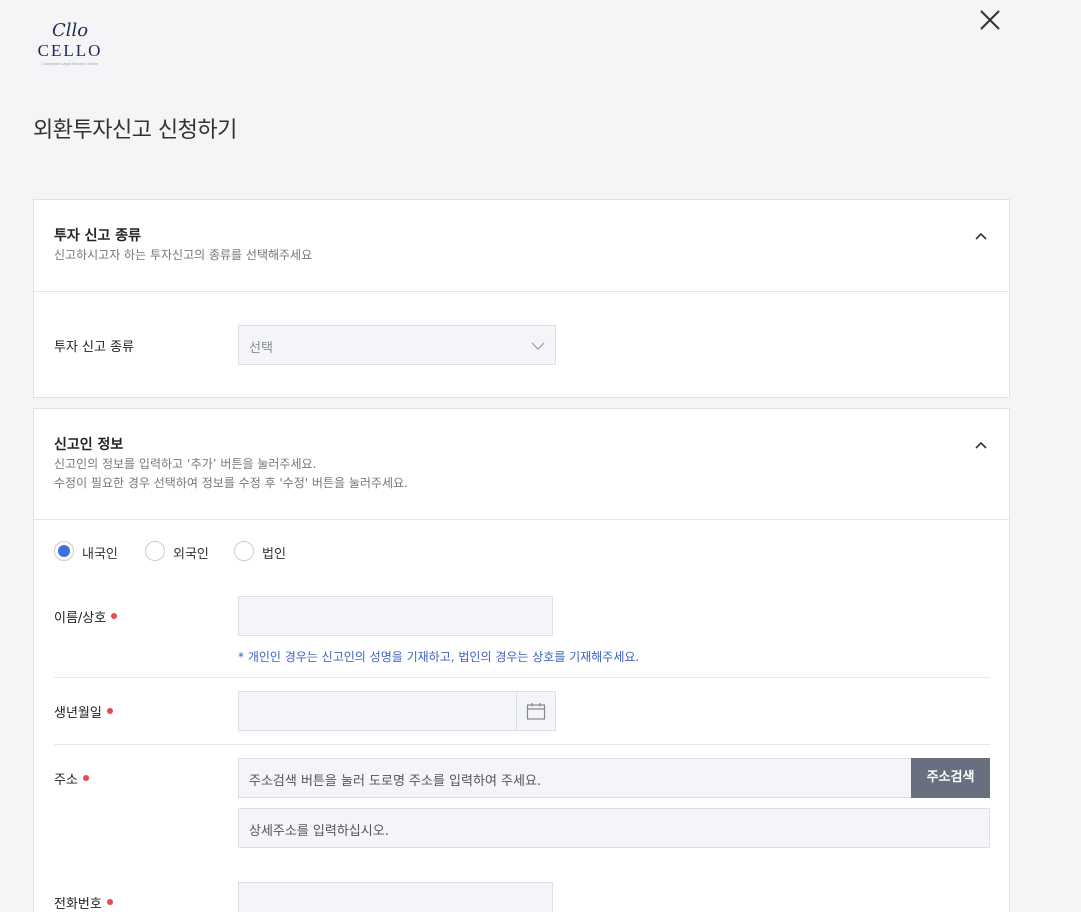  What do you see at coordinates (614, 828) in the screenshot?
I see `address-detail-input: 상세주소를 입력하십시오.` at bounding box center [614, 828].